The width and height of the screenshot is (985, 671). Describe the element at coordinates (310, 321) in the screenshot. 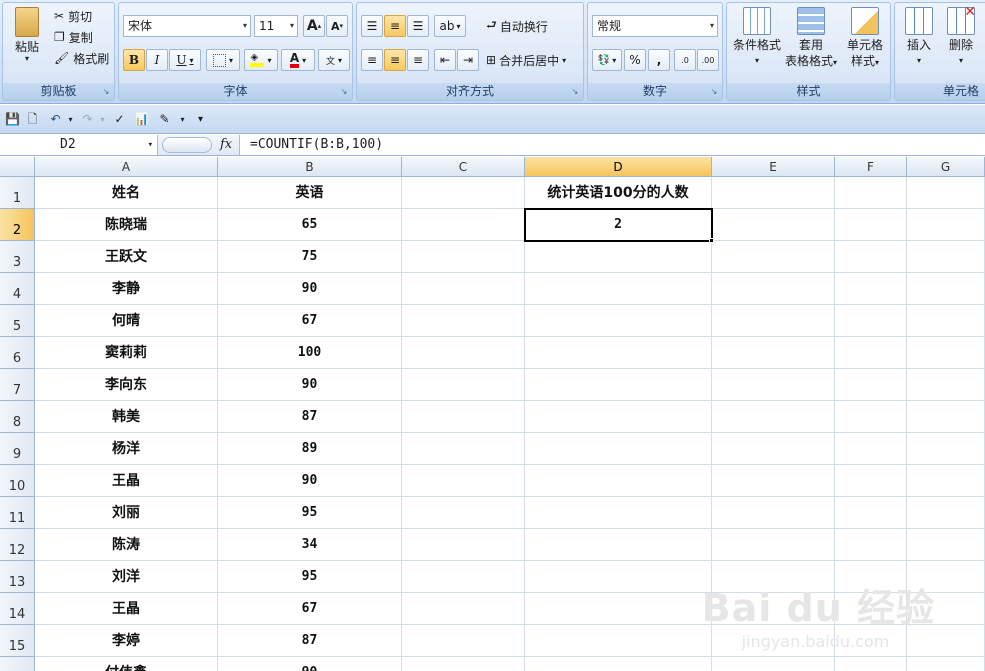

I see `cell-b5: 67` at that location.